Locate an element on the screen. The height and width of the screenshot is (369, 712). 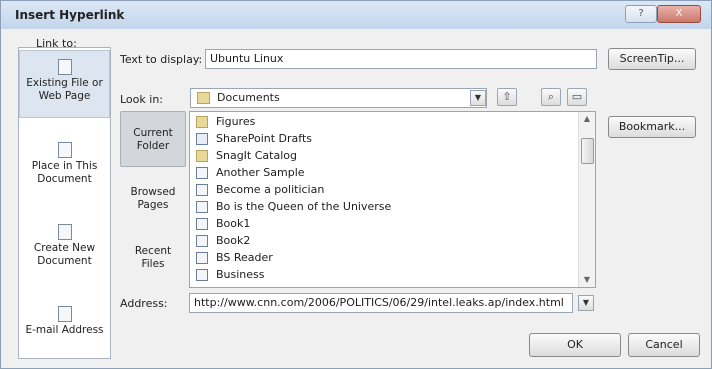
link-create-line2: Document is located at coordinates (64, 261).